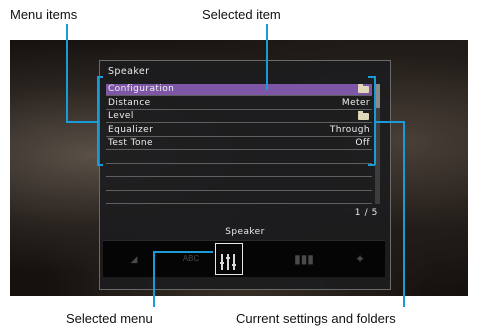  Describe the element at coordinates (360, 259) in the screenshot. I see `dsp-menu-icon: ✦` at that location.